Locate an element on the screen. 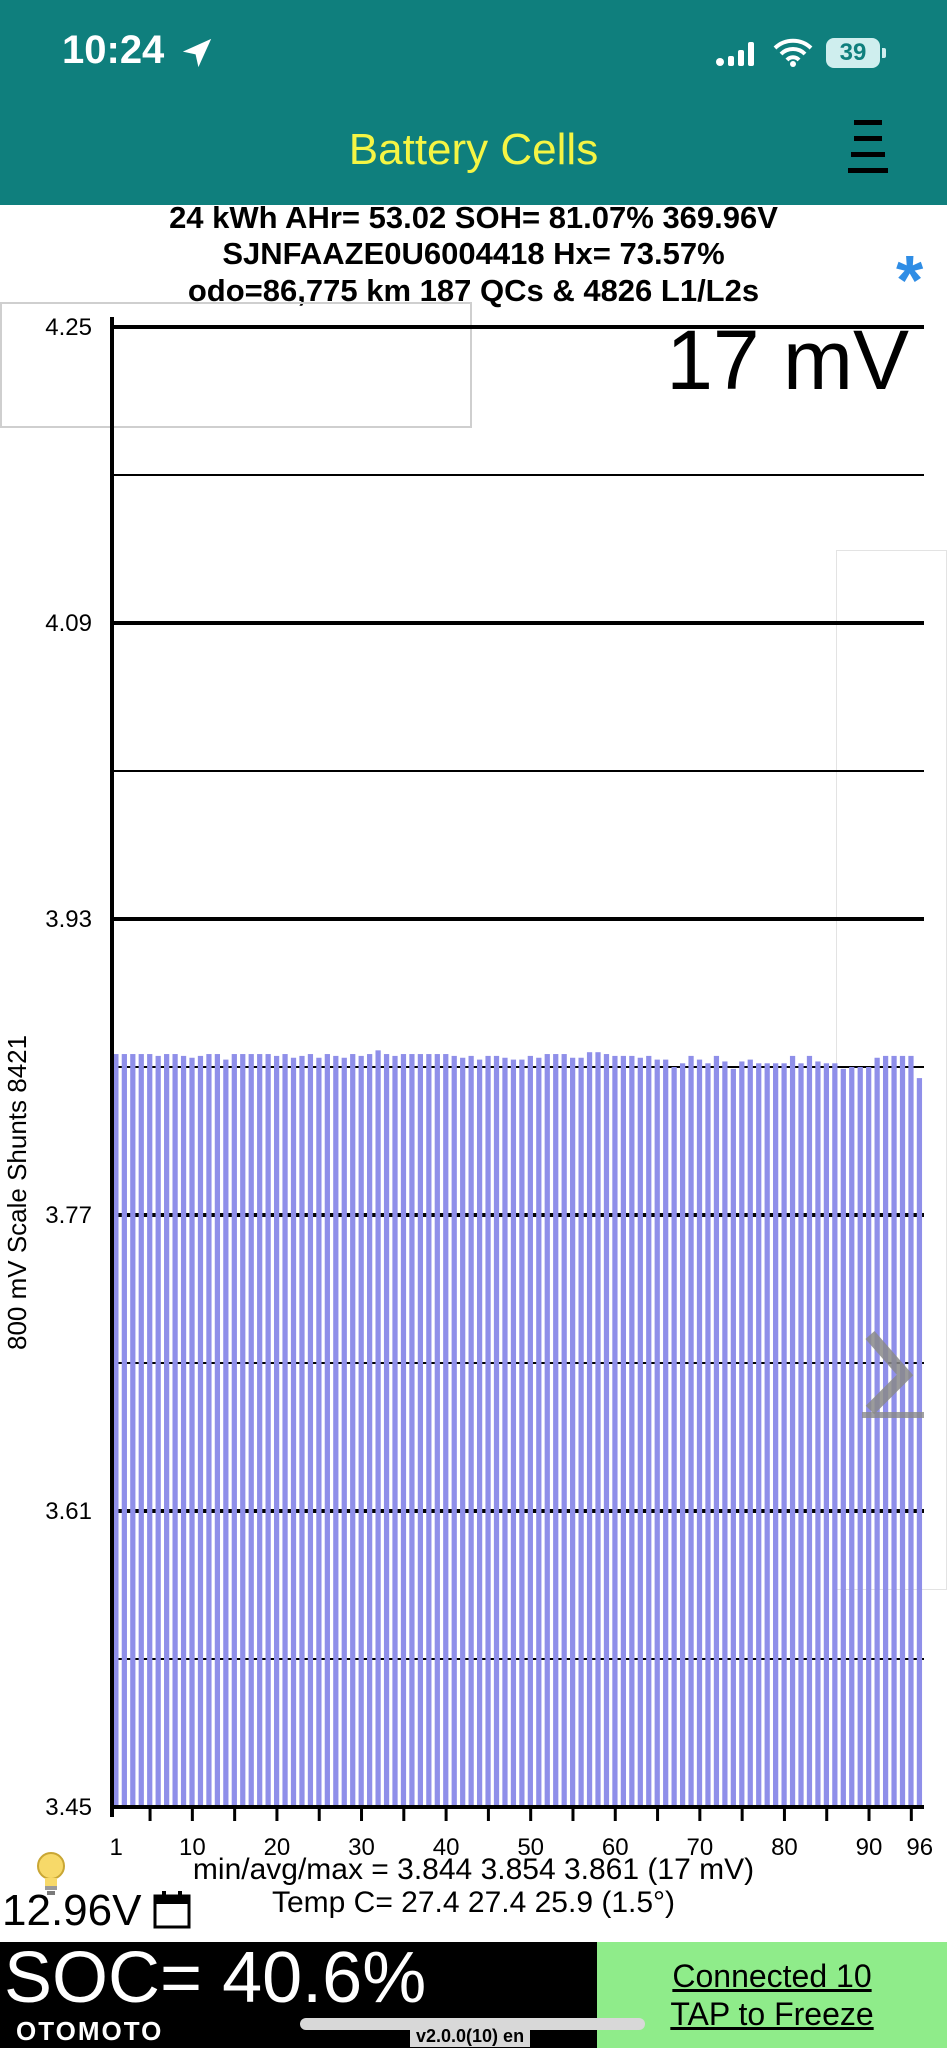 This screenshot has width=947, height=2048. y-tick-label: 3.93 is located at coordinates (68, 919).